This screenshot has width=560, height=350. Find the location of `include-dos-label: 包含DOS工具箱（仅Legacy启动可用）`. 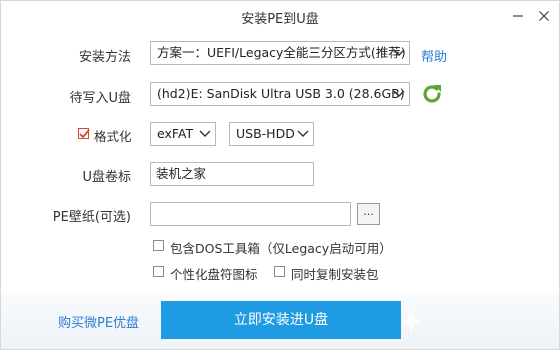

include-dos-label: 包含DOS工具箱（仅Legacy启动可用） is located at coordinates (281, 248).